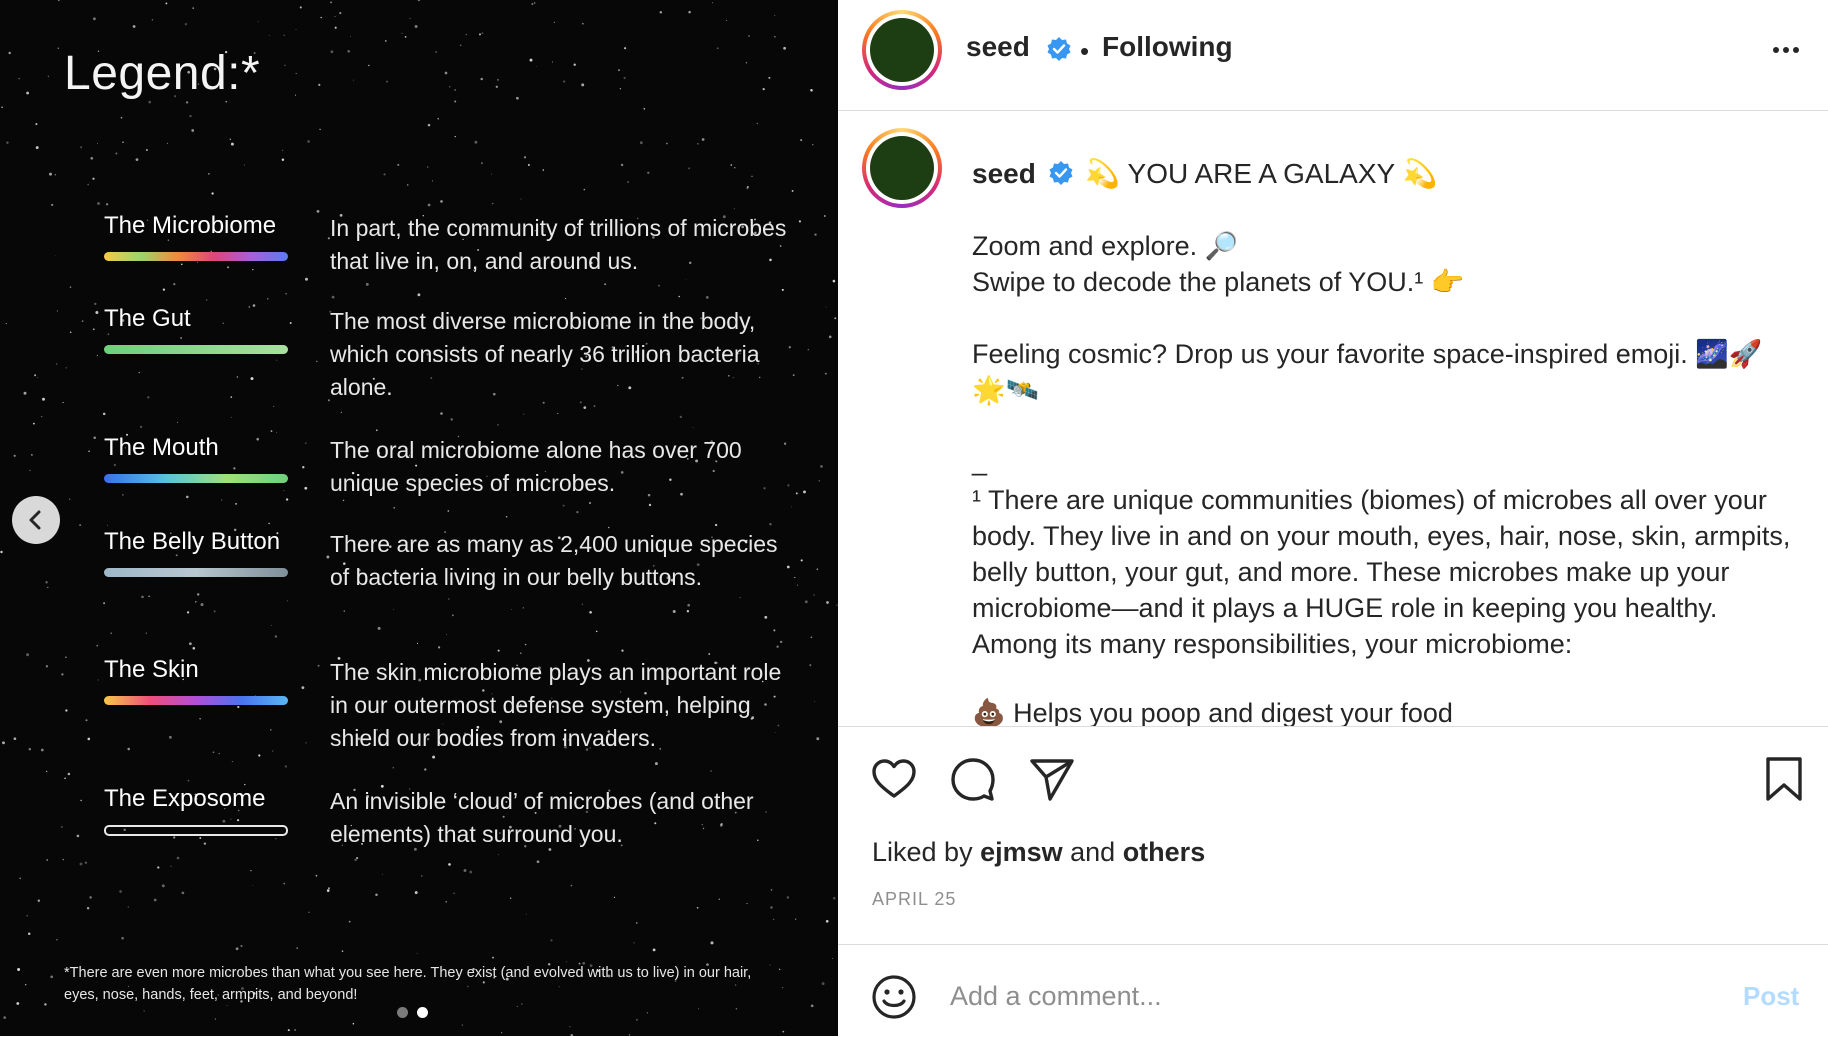  I want to click on avatar-story-ring, so click(902, 50).